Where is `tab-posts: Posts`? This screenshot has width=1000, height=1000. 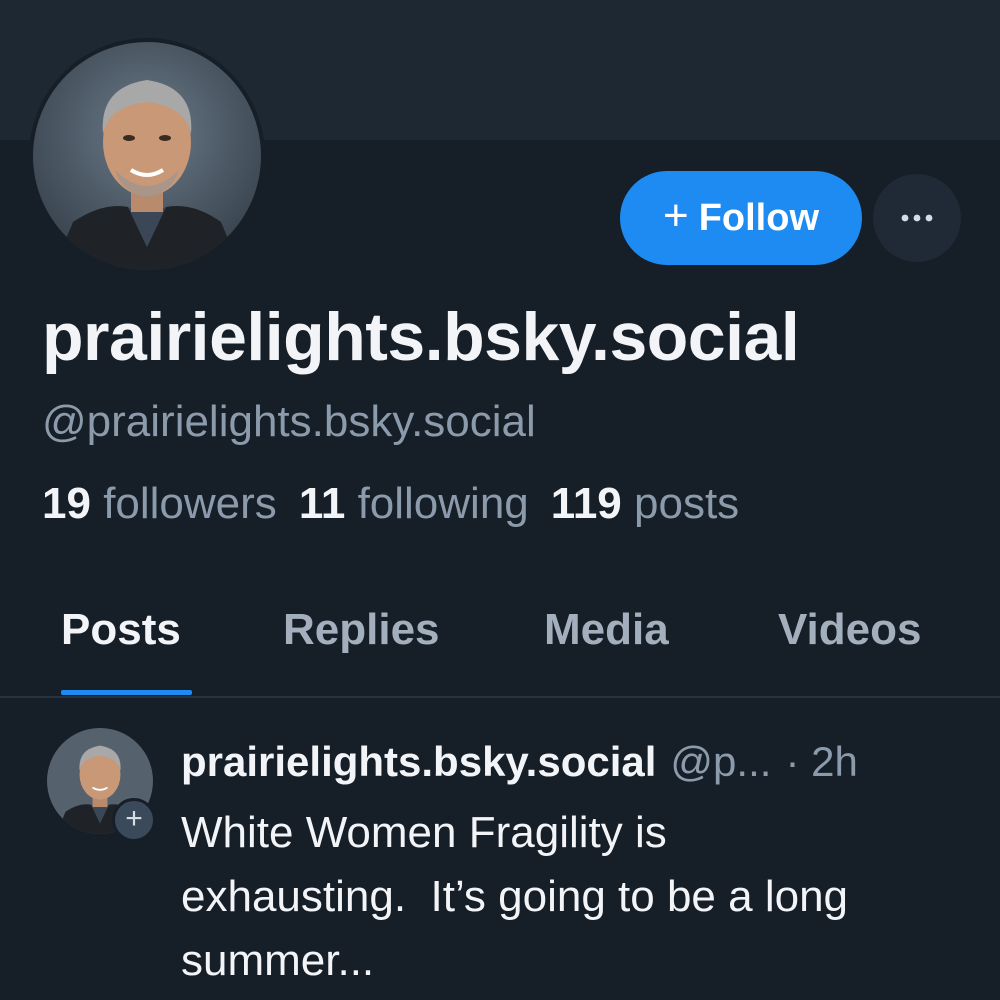
tab-posts: Posts is located at coordinates (121, 630).